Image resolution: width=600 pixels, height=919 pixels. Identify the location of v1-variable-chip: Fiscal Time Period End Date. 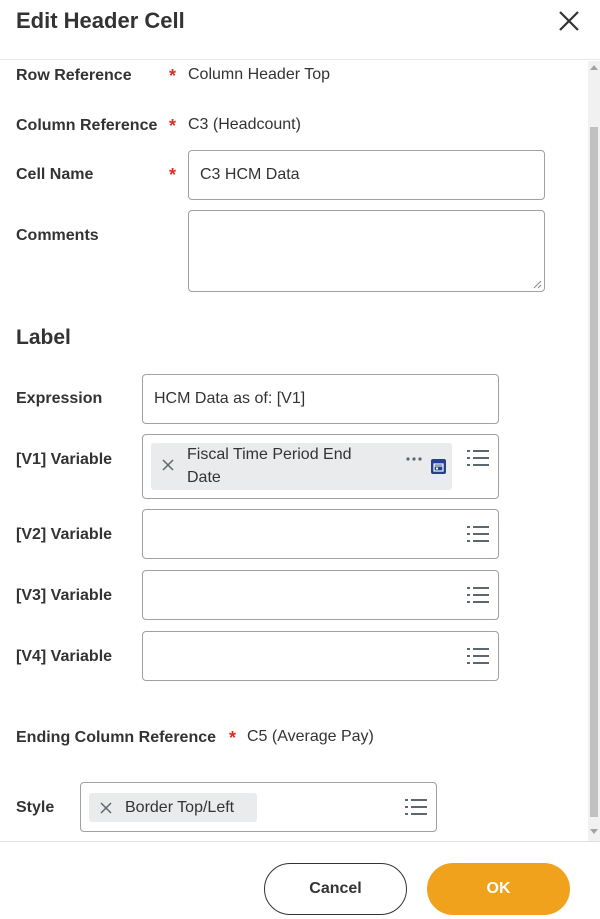
(301, 466).